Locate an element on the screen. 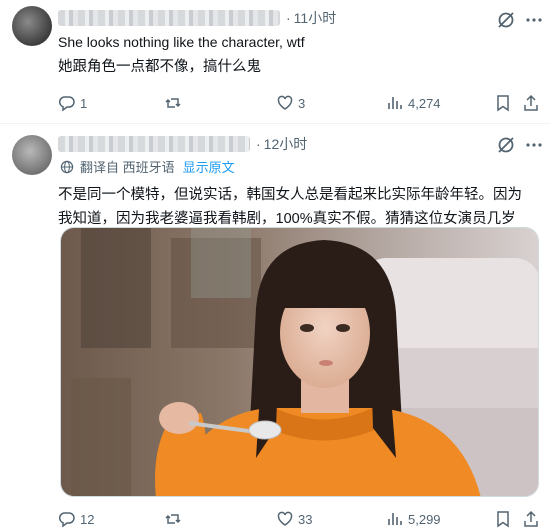  reply-count: 12 is located at coordinates (87, 519).